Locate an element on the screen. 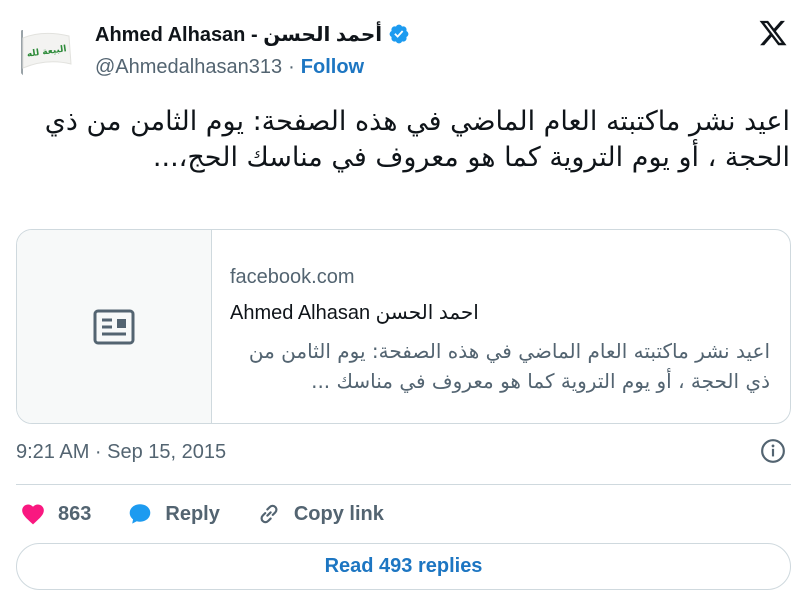 The height and width of the screenshot is (610, 812). copy-link-label: Copy link is located at coordinates (338, 513).